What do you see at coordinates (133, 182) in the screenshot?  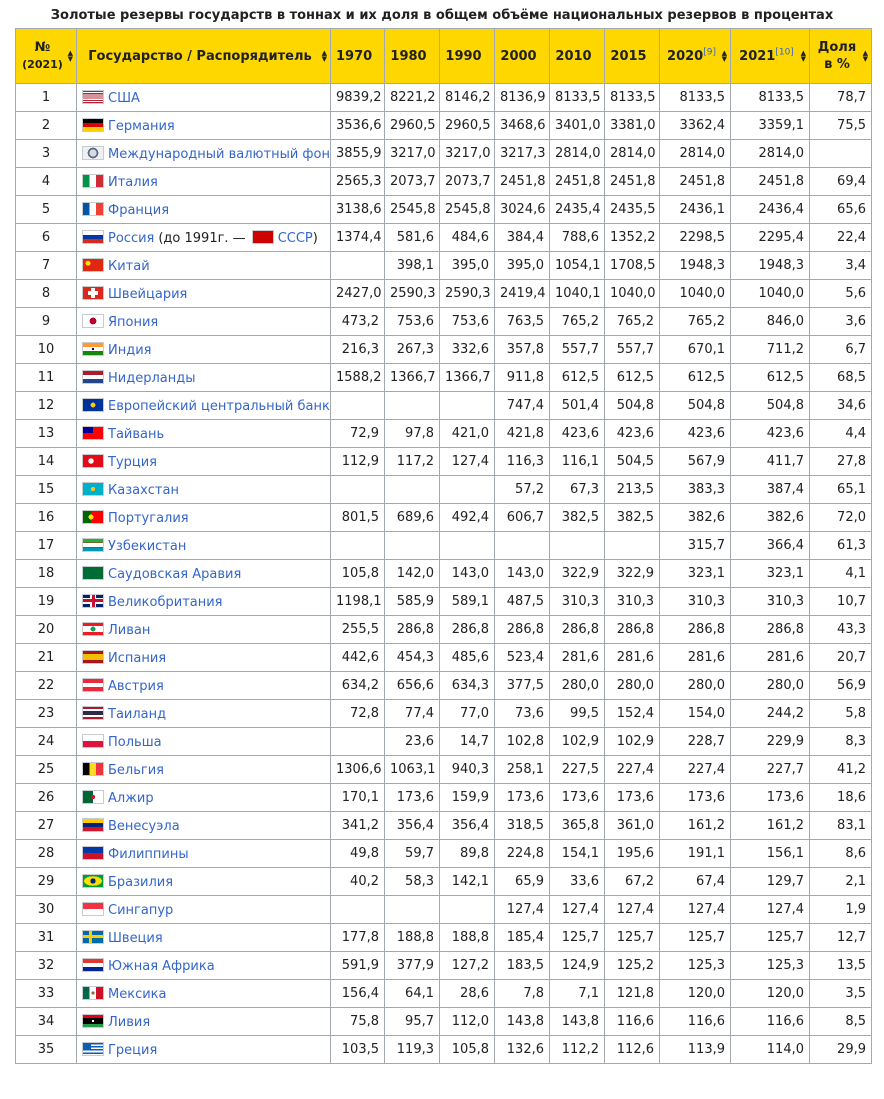 I see `country-link: Италия` at bounding box center [133, 182].